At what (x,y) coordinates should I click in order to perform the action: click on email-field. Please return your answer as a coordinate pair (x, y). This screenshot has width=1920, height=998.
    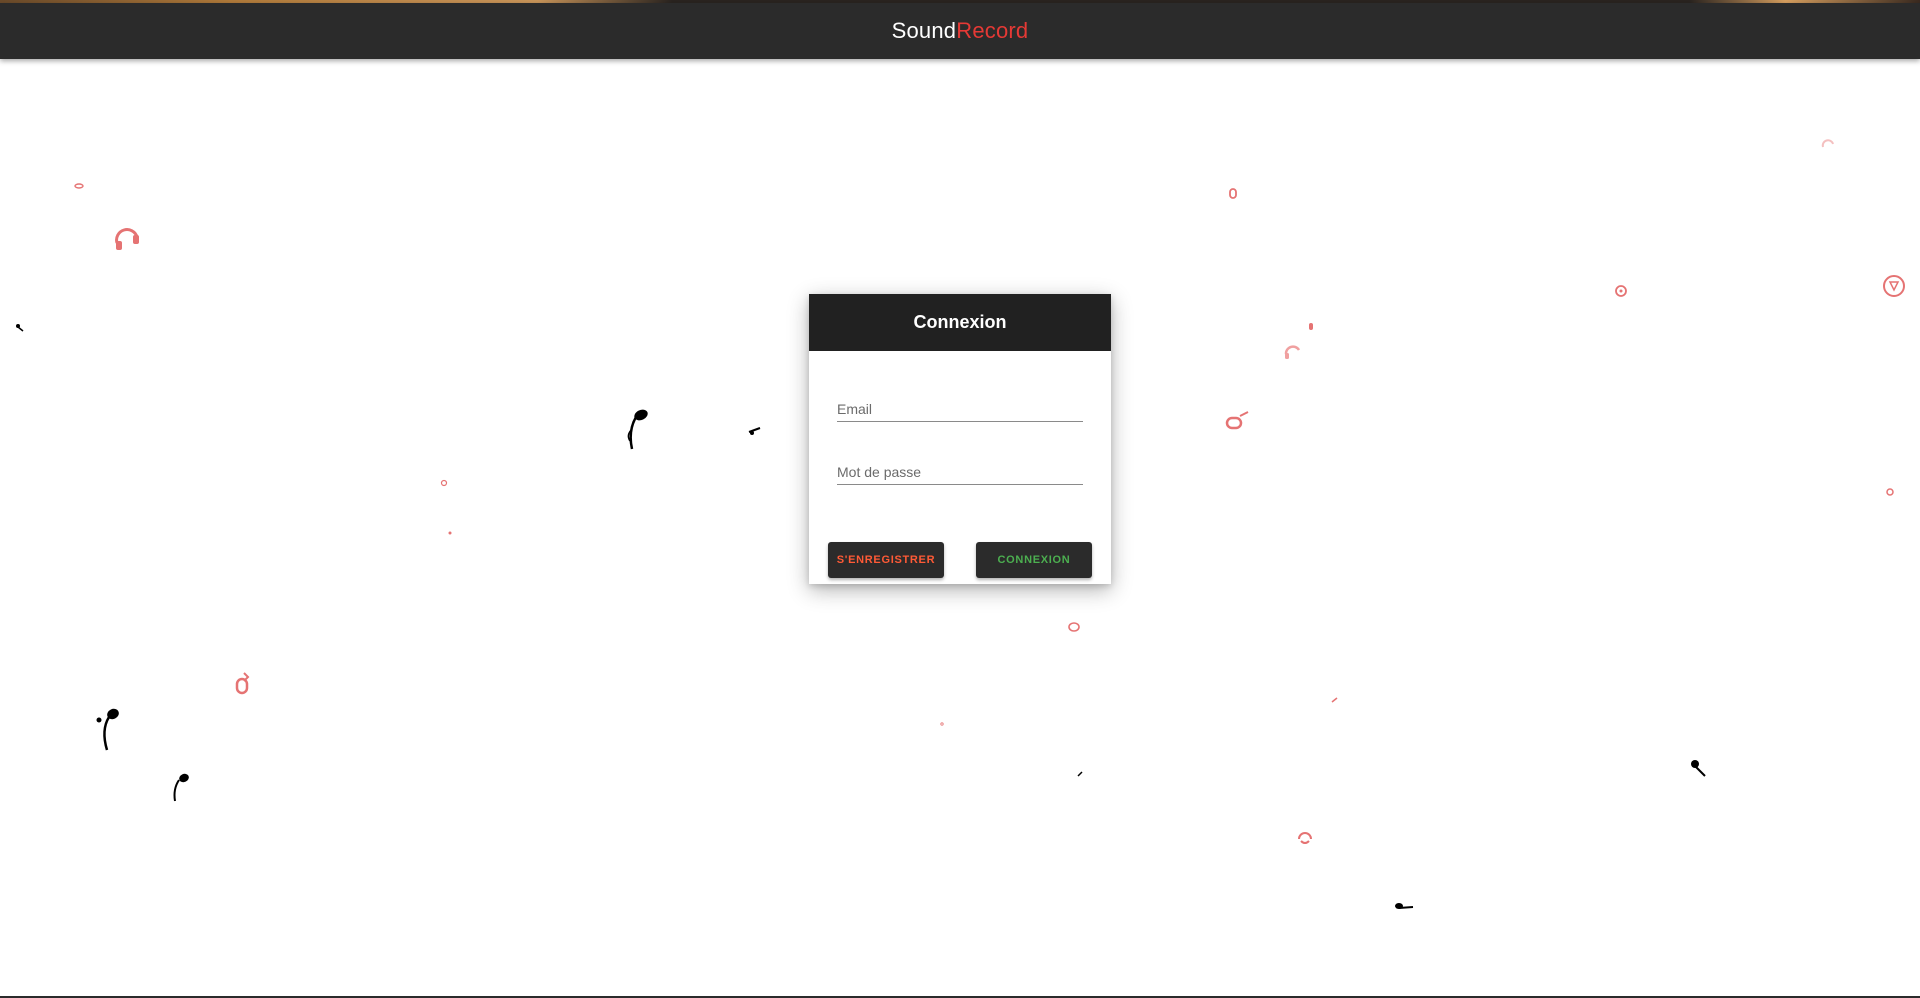
    Looking at the image, I should click on (960, 411).